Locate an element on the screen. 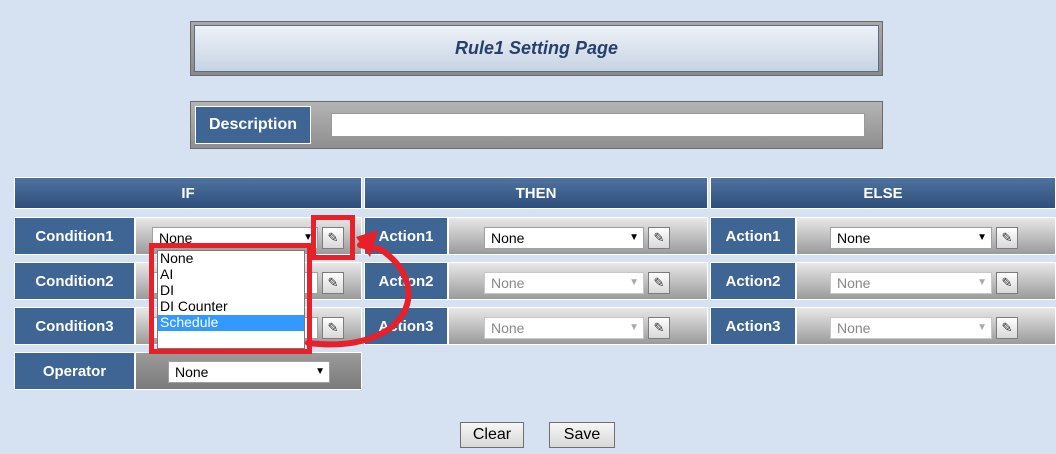 The image size is (1056, 454). page-title: Rule1 Setting Page is located at coordinates (536, 48).